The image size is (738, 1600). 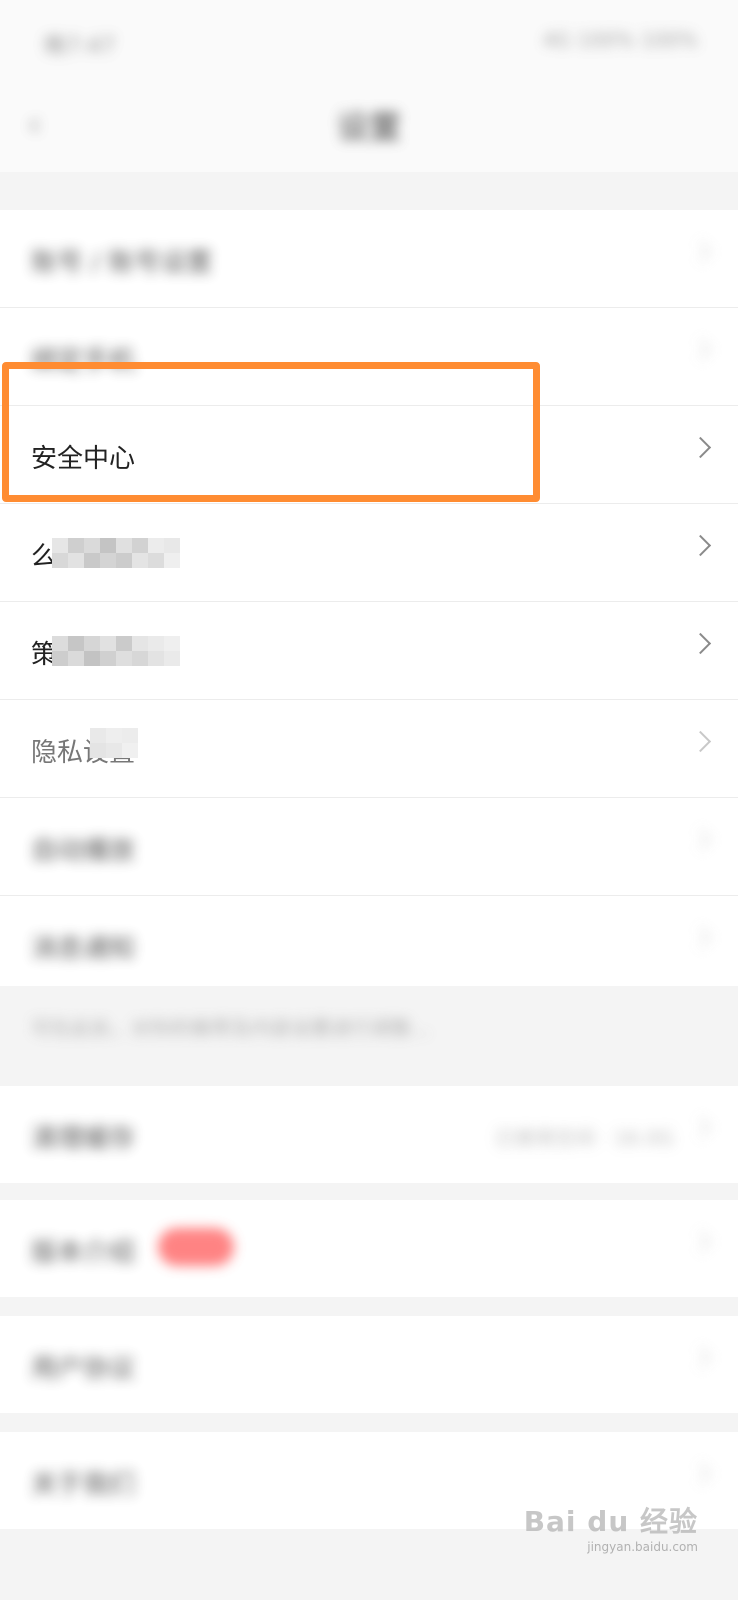 I want to click on settings-item-label: 消息通知, so click(x=83, y=949).